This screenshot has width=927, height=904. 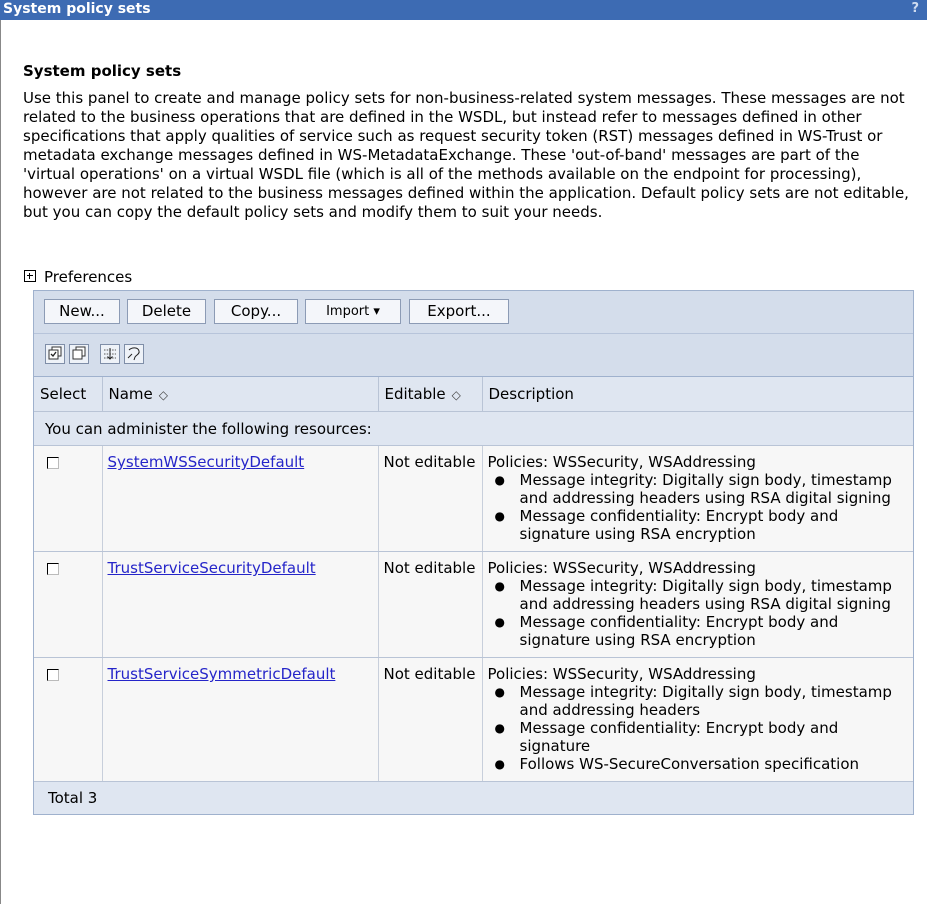 What do you see at coordinates (30, 275) in the screenshot?
I see `expand-plus-icon` at bounding box center [30, 275].